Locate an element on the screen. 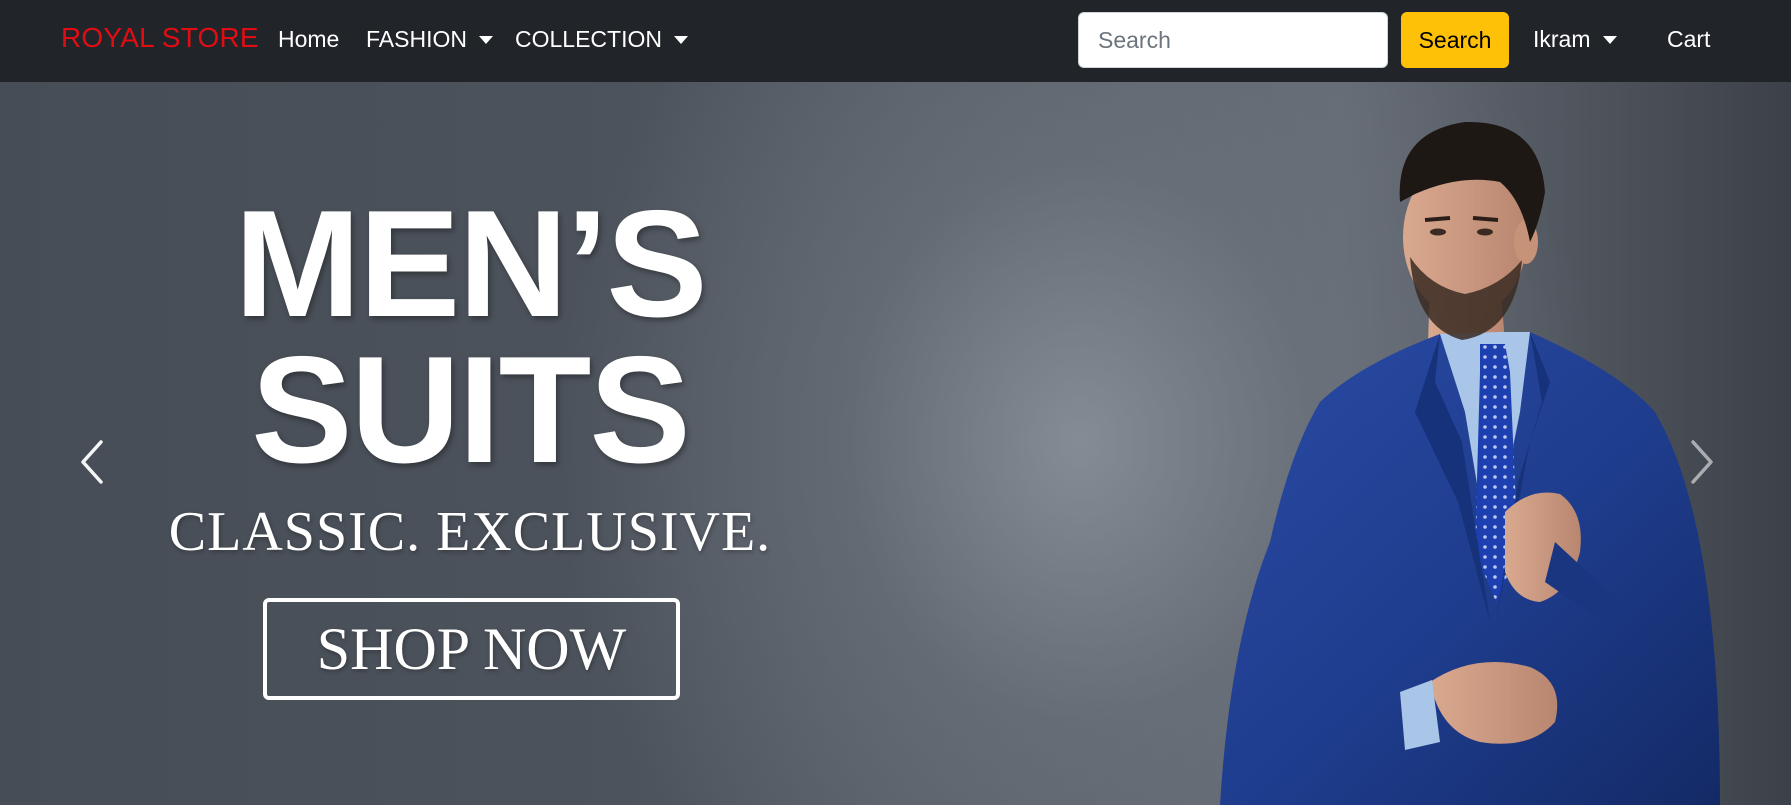 The width and height of the screenshot is (1791, 805). carousel-next-button is located at coordinates (1702, 462).